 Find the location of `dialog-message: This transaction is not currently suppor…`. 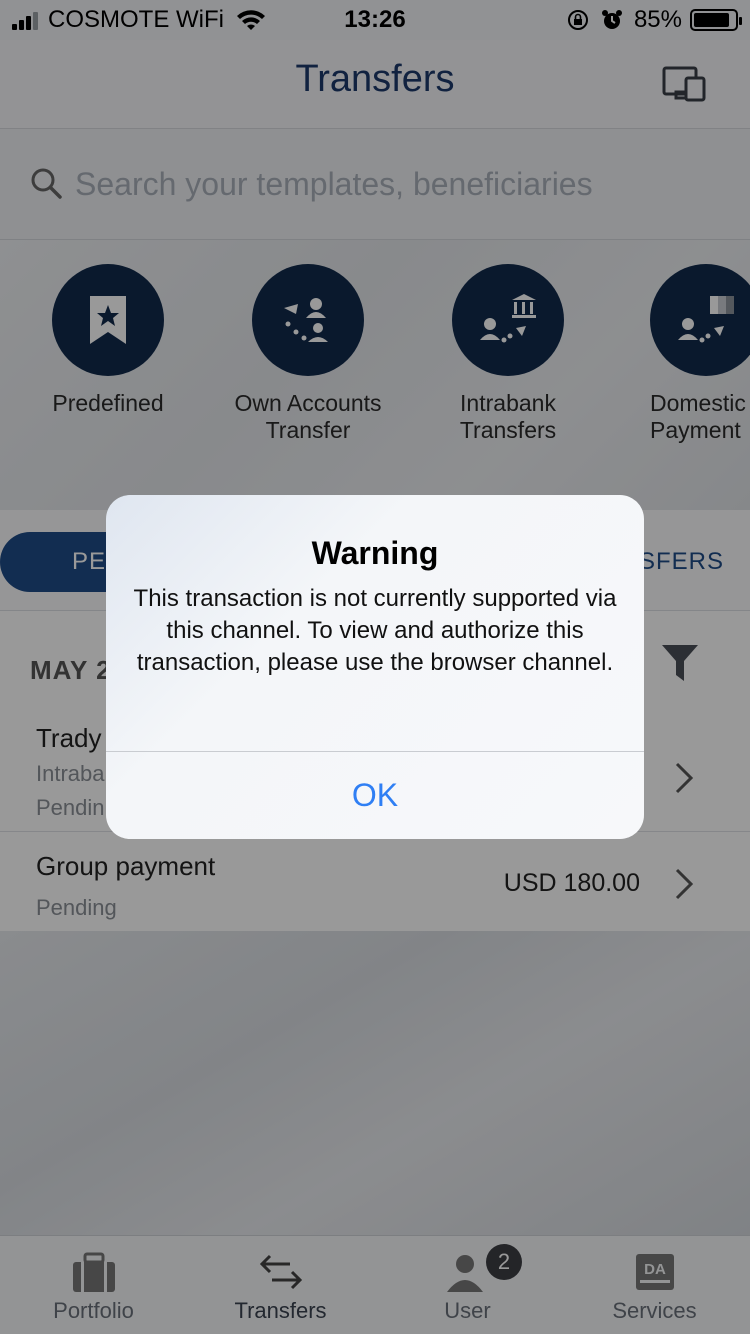

dialog-message: This transaction is not currently suppor… is located at coordinates (375, 630).